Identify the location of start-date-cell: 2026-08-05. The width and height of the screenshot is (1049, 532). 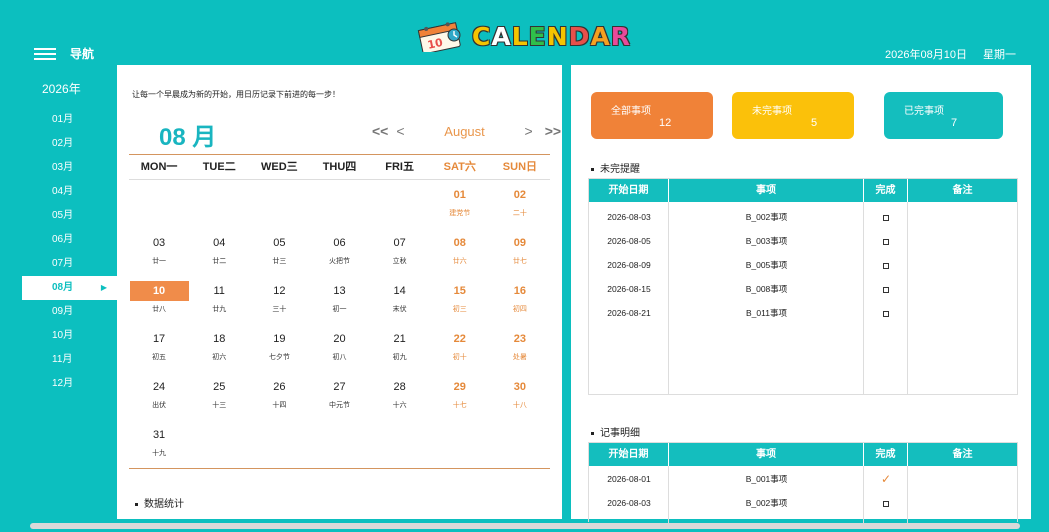
(629, 241).